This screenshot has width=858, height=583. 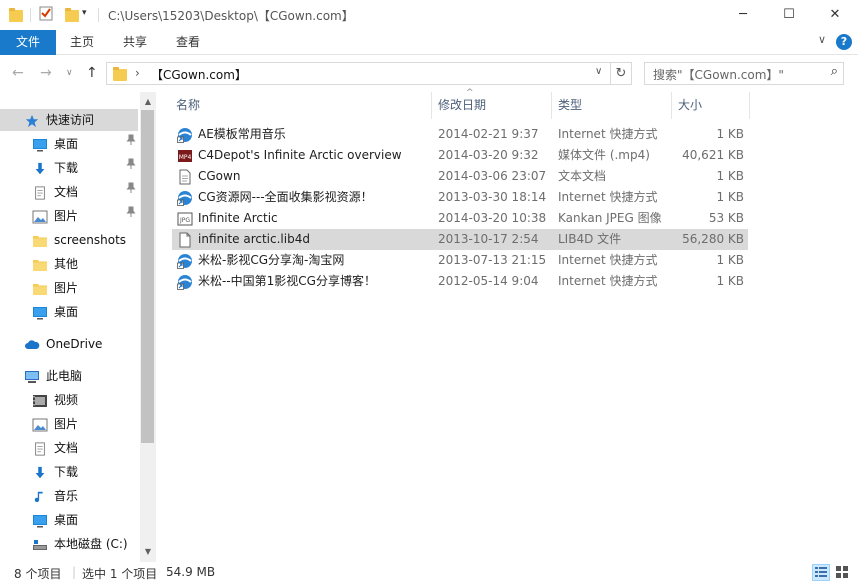 What do you see at coordinates (429, 42) in the screenshot?
I see `ribbon-tabs: 文件 主页 共享 查看 ∨ ?` at bounding box center [429, 42].